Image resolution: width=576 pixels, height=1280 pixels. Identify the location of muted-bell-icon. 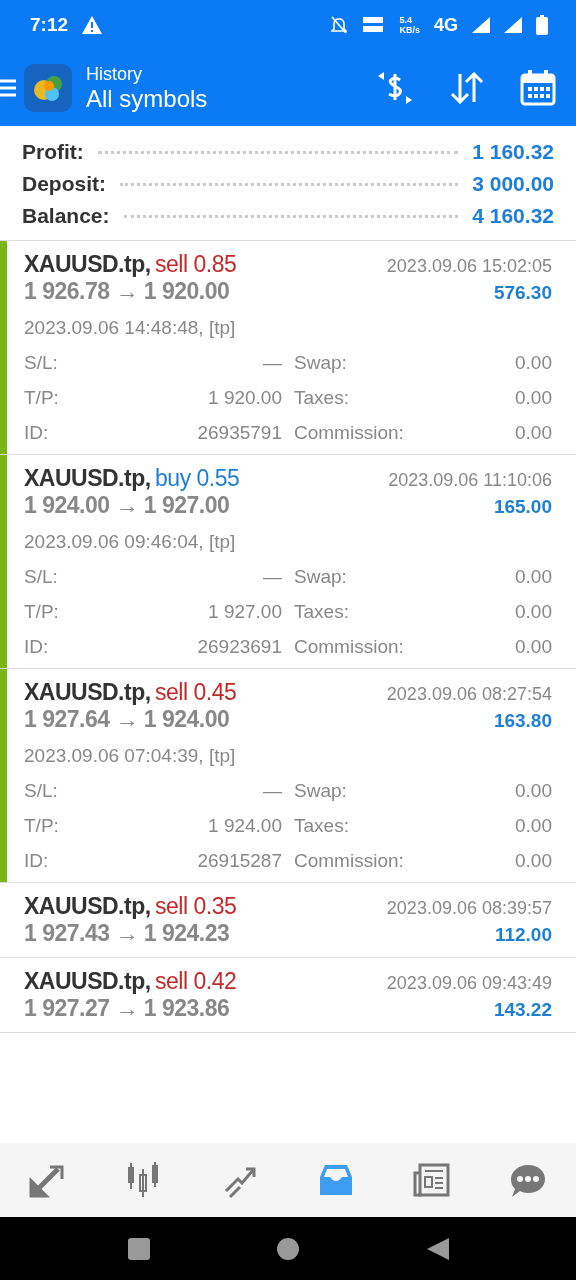
(339, 25).